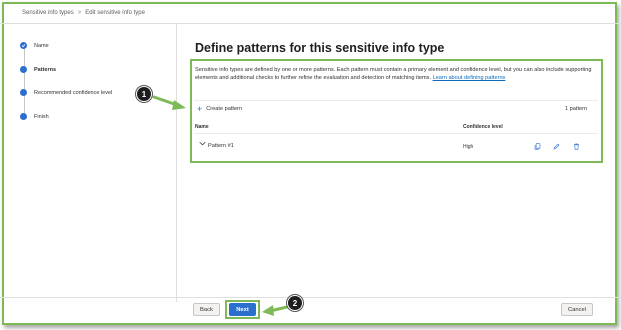 Image resolution: width=621 pixels, height=330 pixels. I want to click on callout-badge-1: 1, so click(144, 94).